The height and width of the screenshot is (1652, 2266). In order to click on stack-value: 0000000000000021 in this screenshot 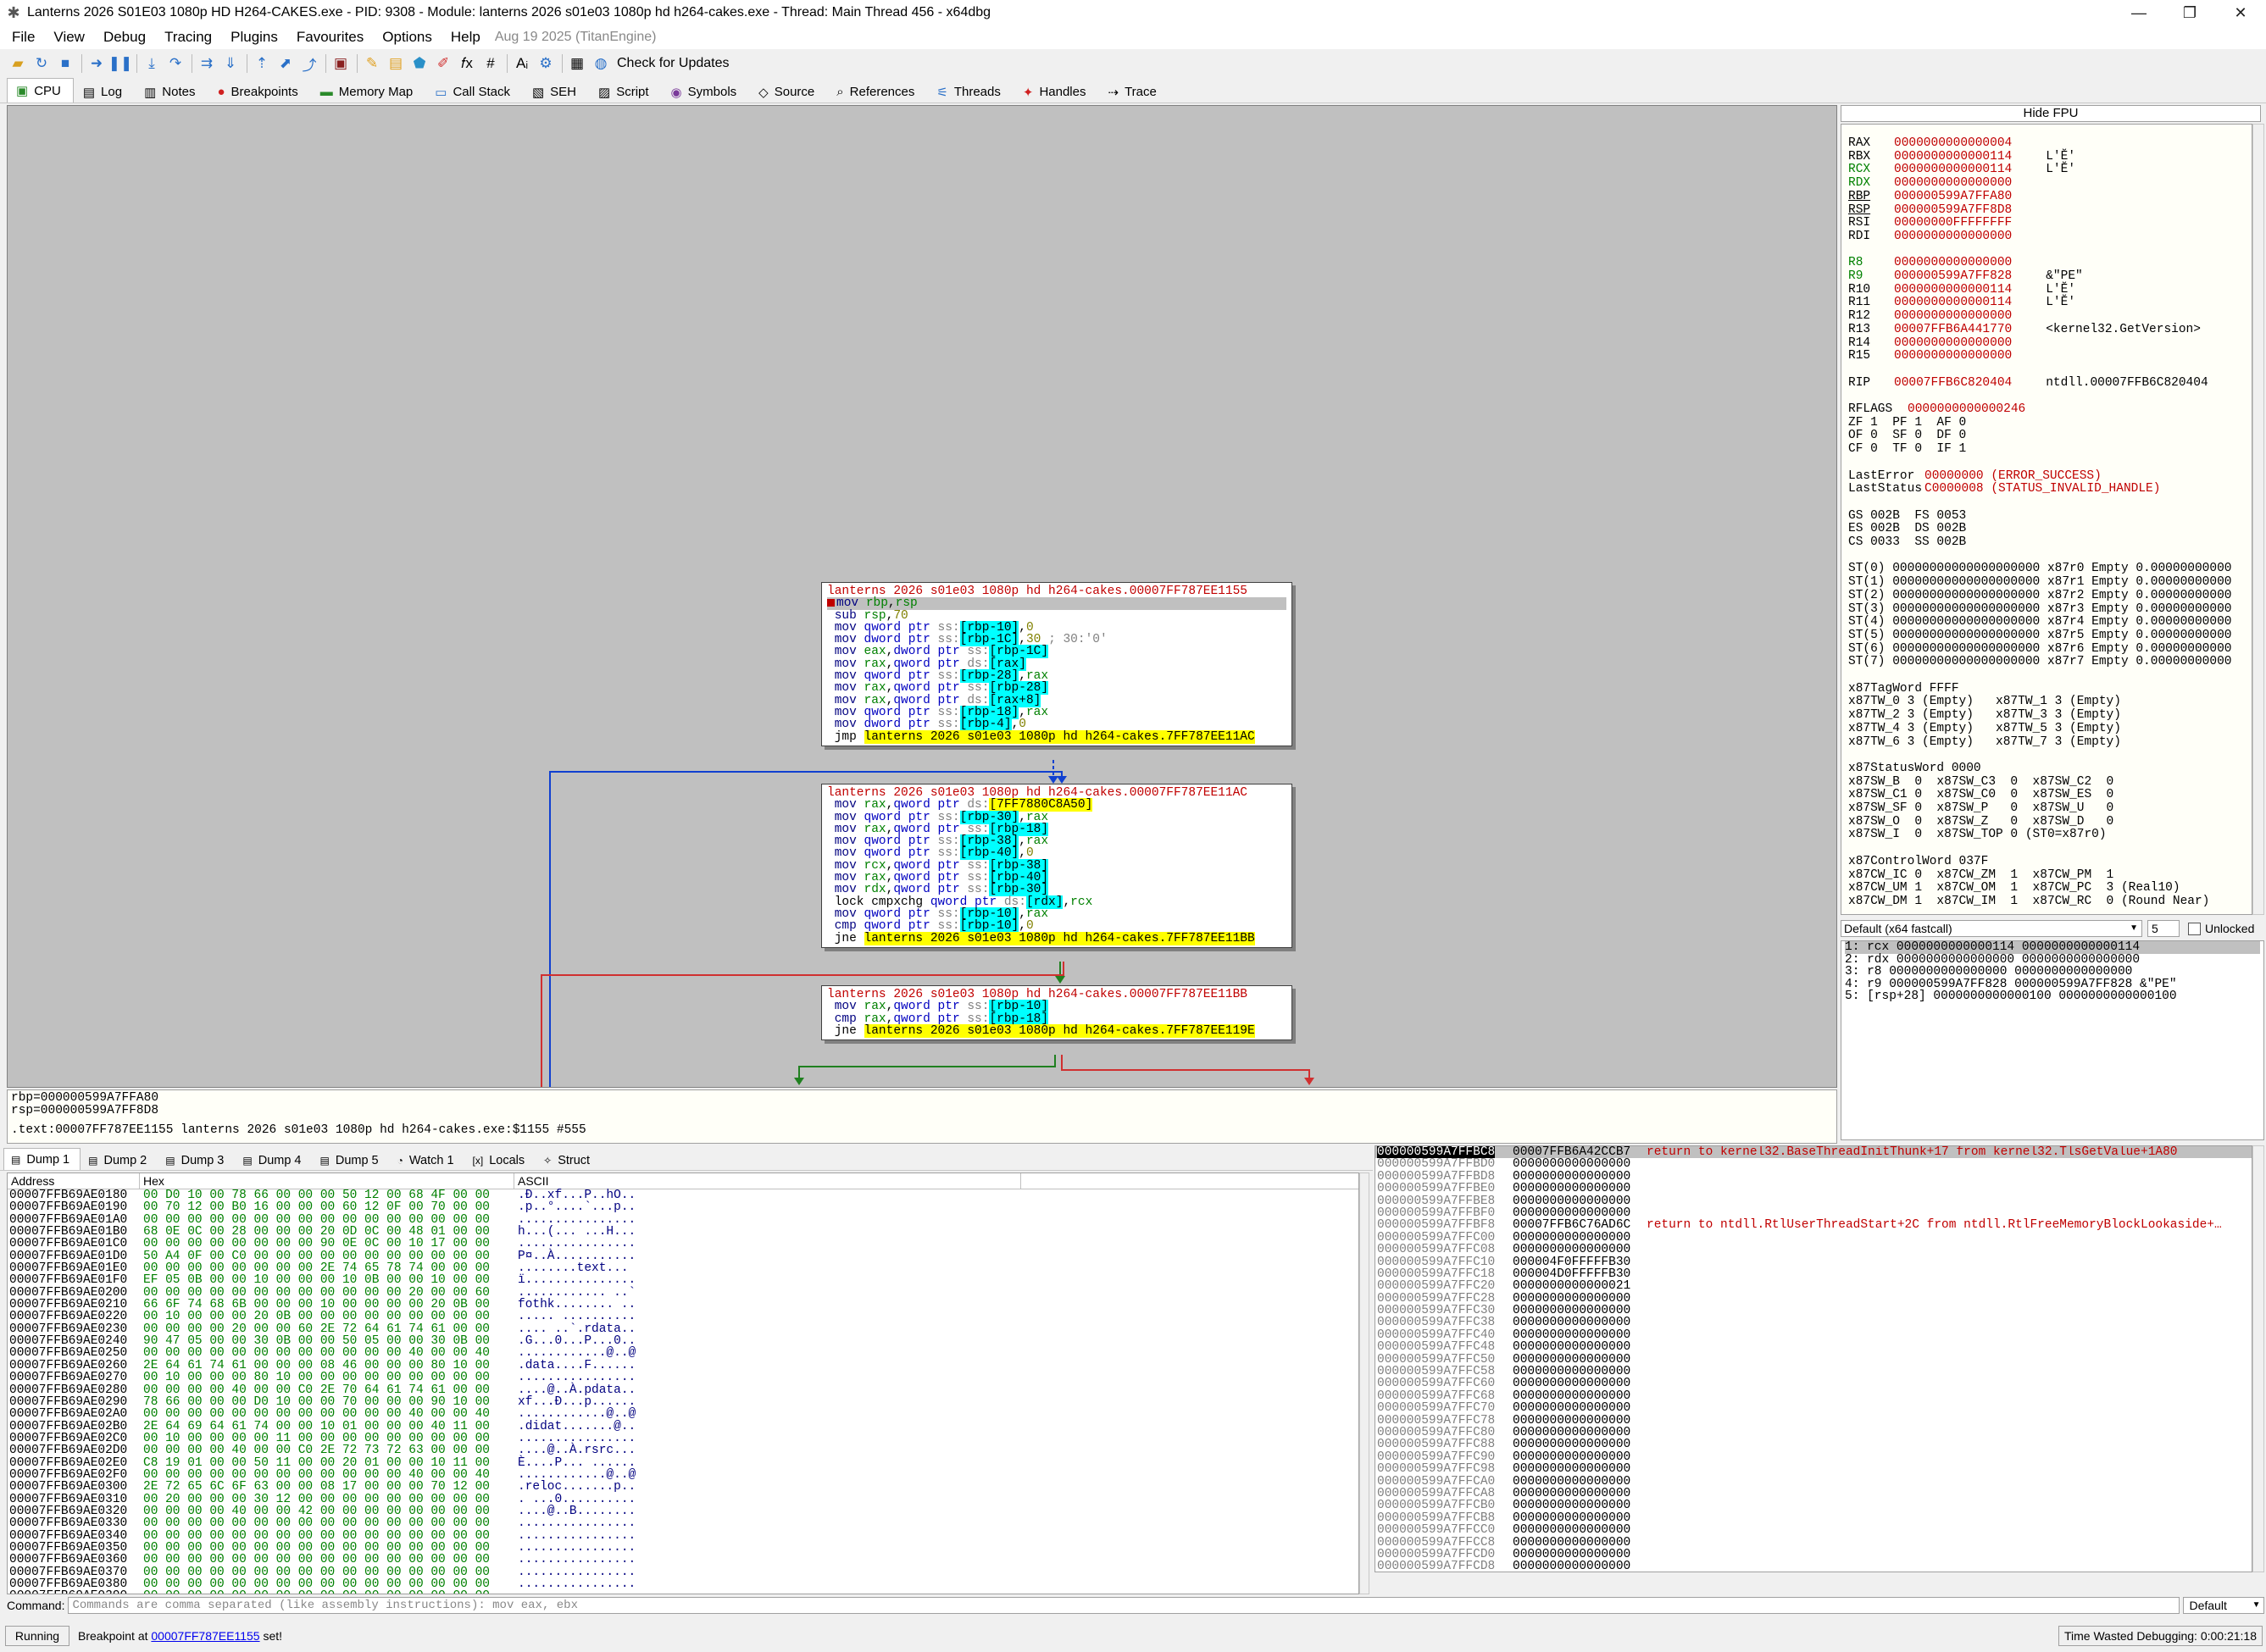, I will do `click(1572, 1286)`.